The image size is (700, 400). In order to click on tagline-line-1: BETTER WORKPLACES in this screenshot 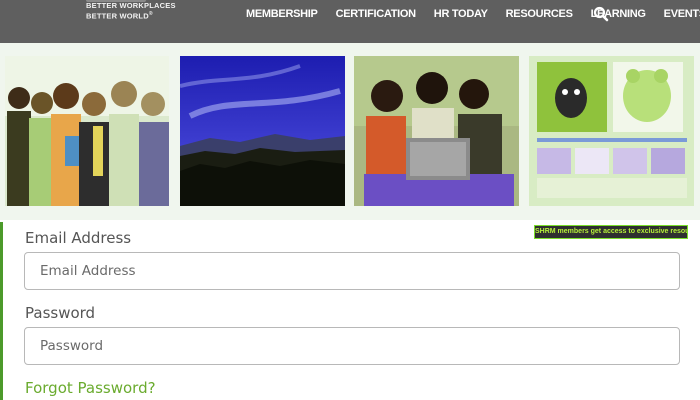, I will do `click(131, 5)`.